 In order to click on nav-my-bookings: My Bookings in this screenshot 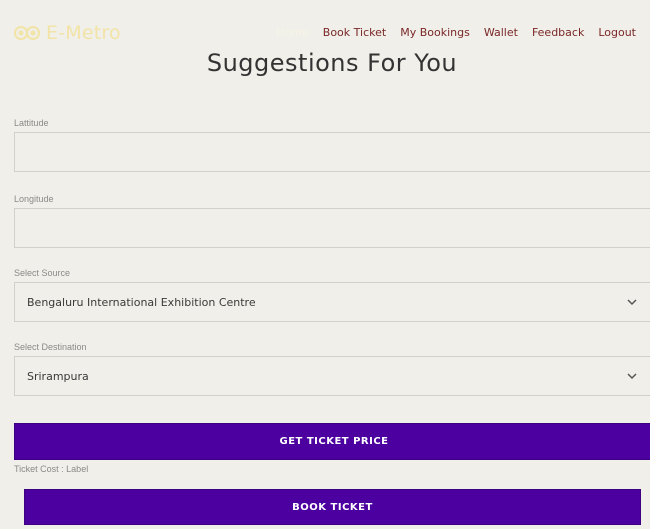, I will do `click(435, 32)`.